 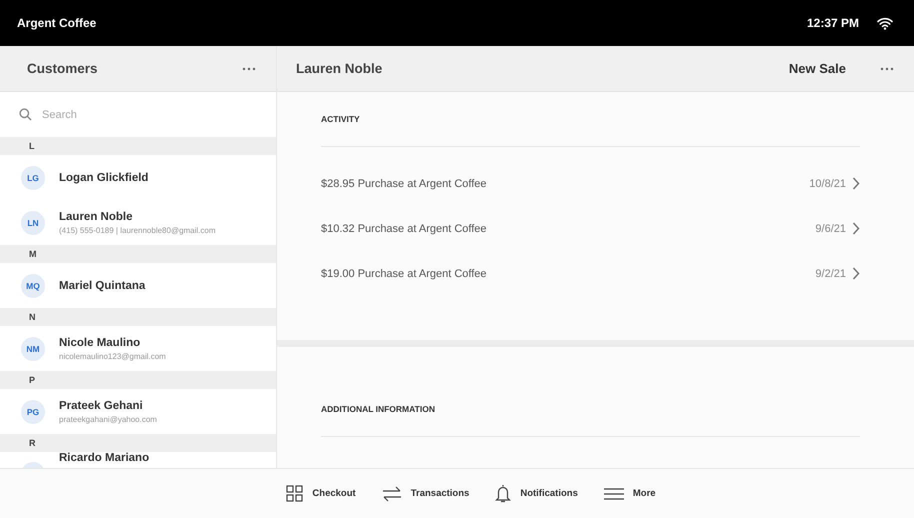 What do you see at coordinates (817, 68) in the screenshot?
I see `new-sale-button: New Sale` at bounding box center [817, 68].